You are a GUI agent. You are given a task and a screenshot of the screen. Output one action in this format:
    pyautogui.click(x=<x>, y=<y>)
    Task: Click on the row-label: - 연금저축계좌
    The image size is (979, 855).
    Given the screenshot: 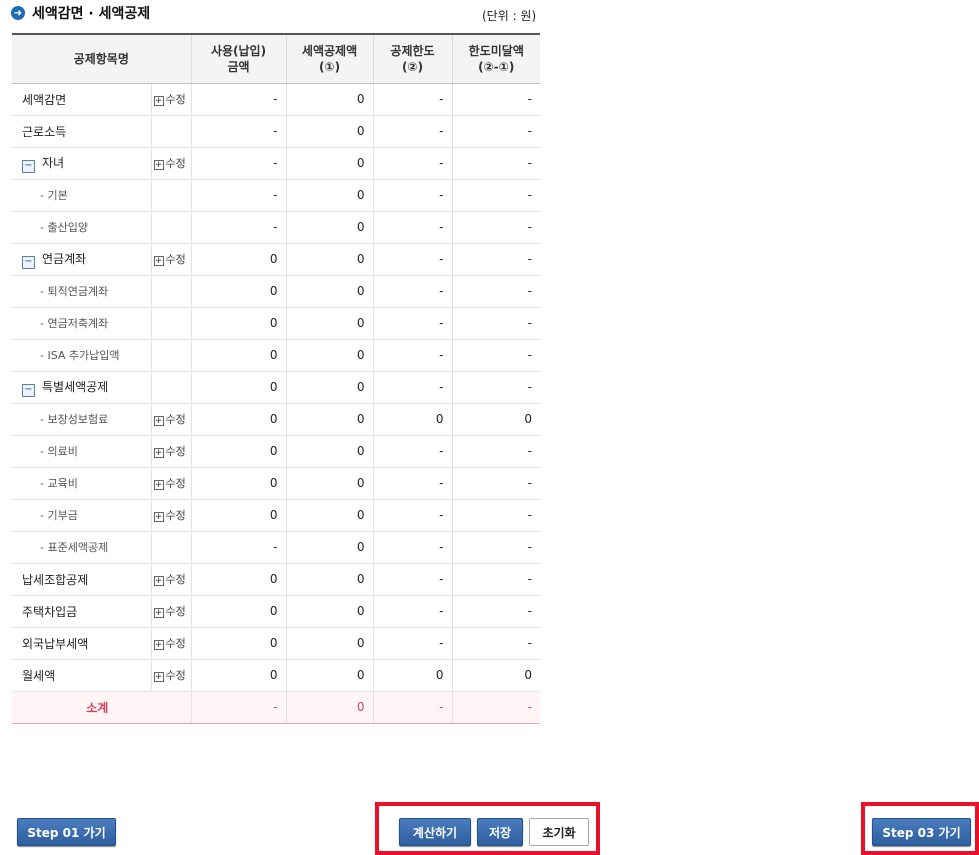 What is the action you would take?
    pyautogui.click(x=74, y=323)
    